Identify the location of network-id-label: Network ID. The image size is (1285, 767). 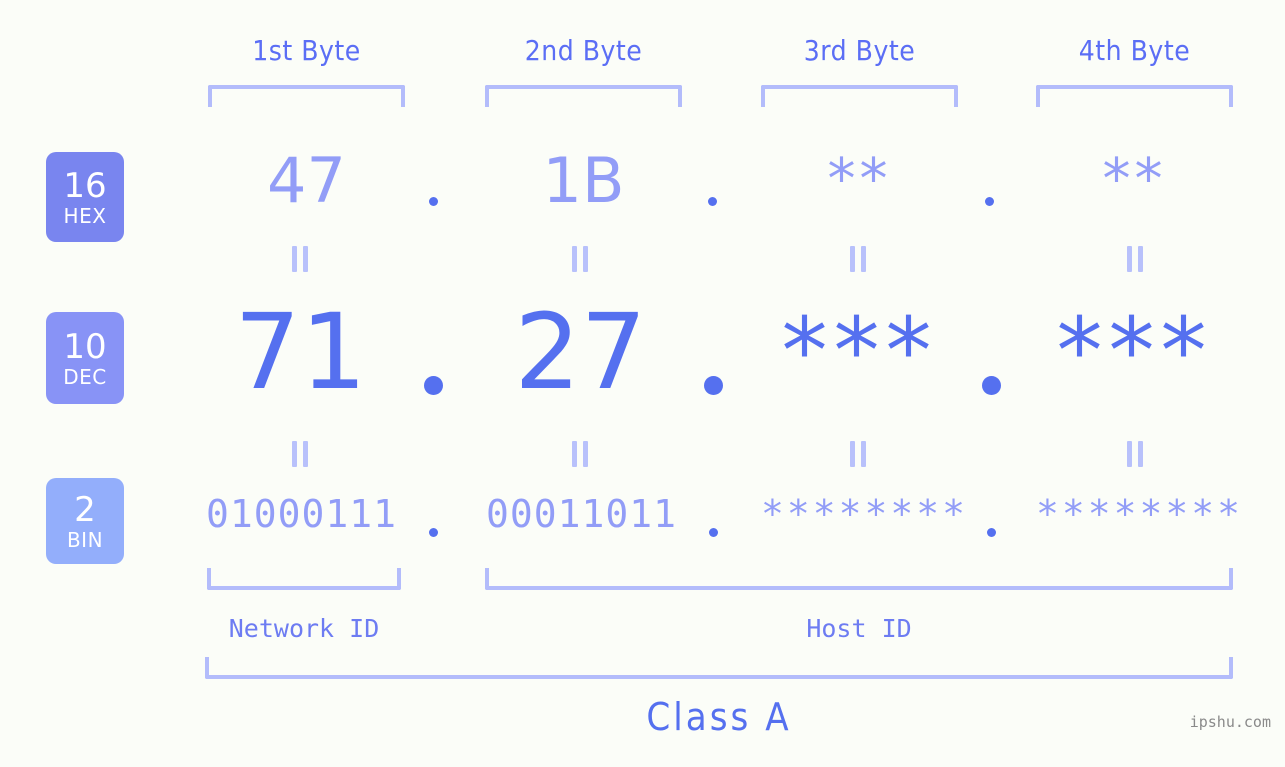
(304, 628).